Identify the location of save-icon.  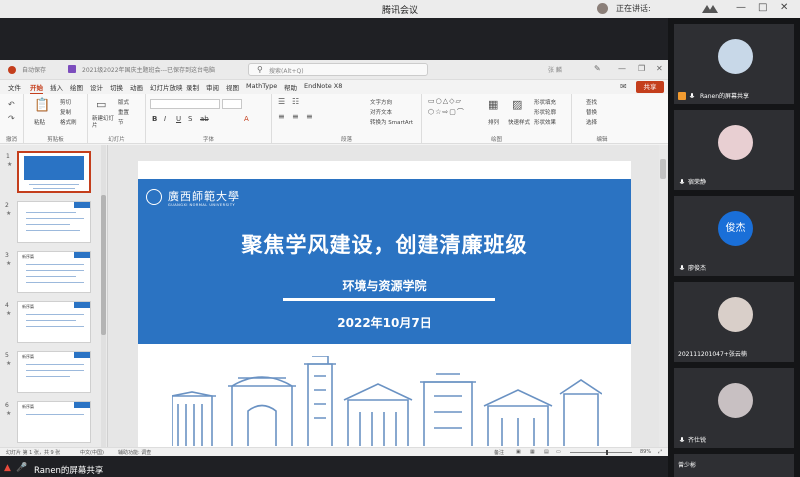
(72, 69).